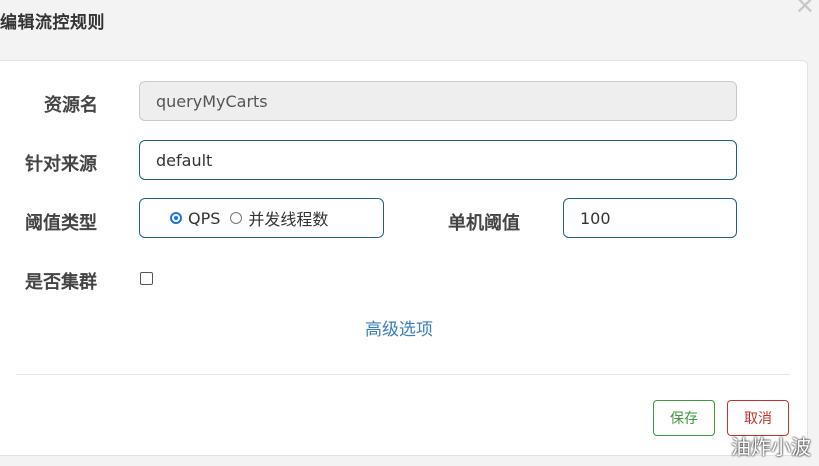 Image resolution: width=819 pixels, height=466 pixels. I want to click on cluster-label: 是否集群, so click(61, 282).